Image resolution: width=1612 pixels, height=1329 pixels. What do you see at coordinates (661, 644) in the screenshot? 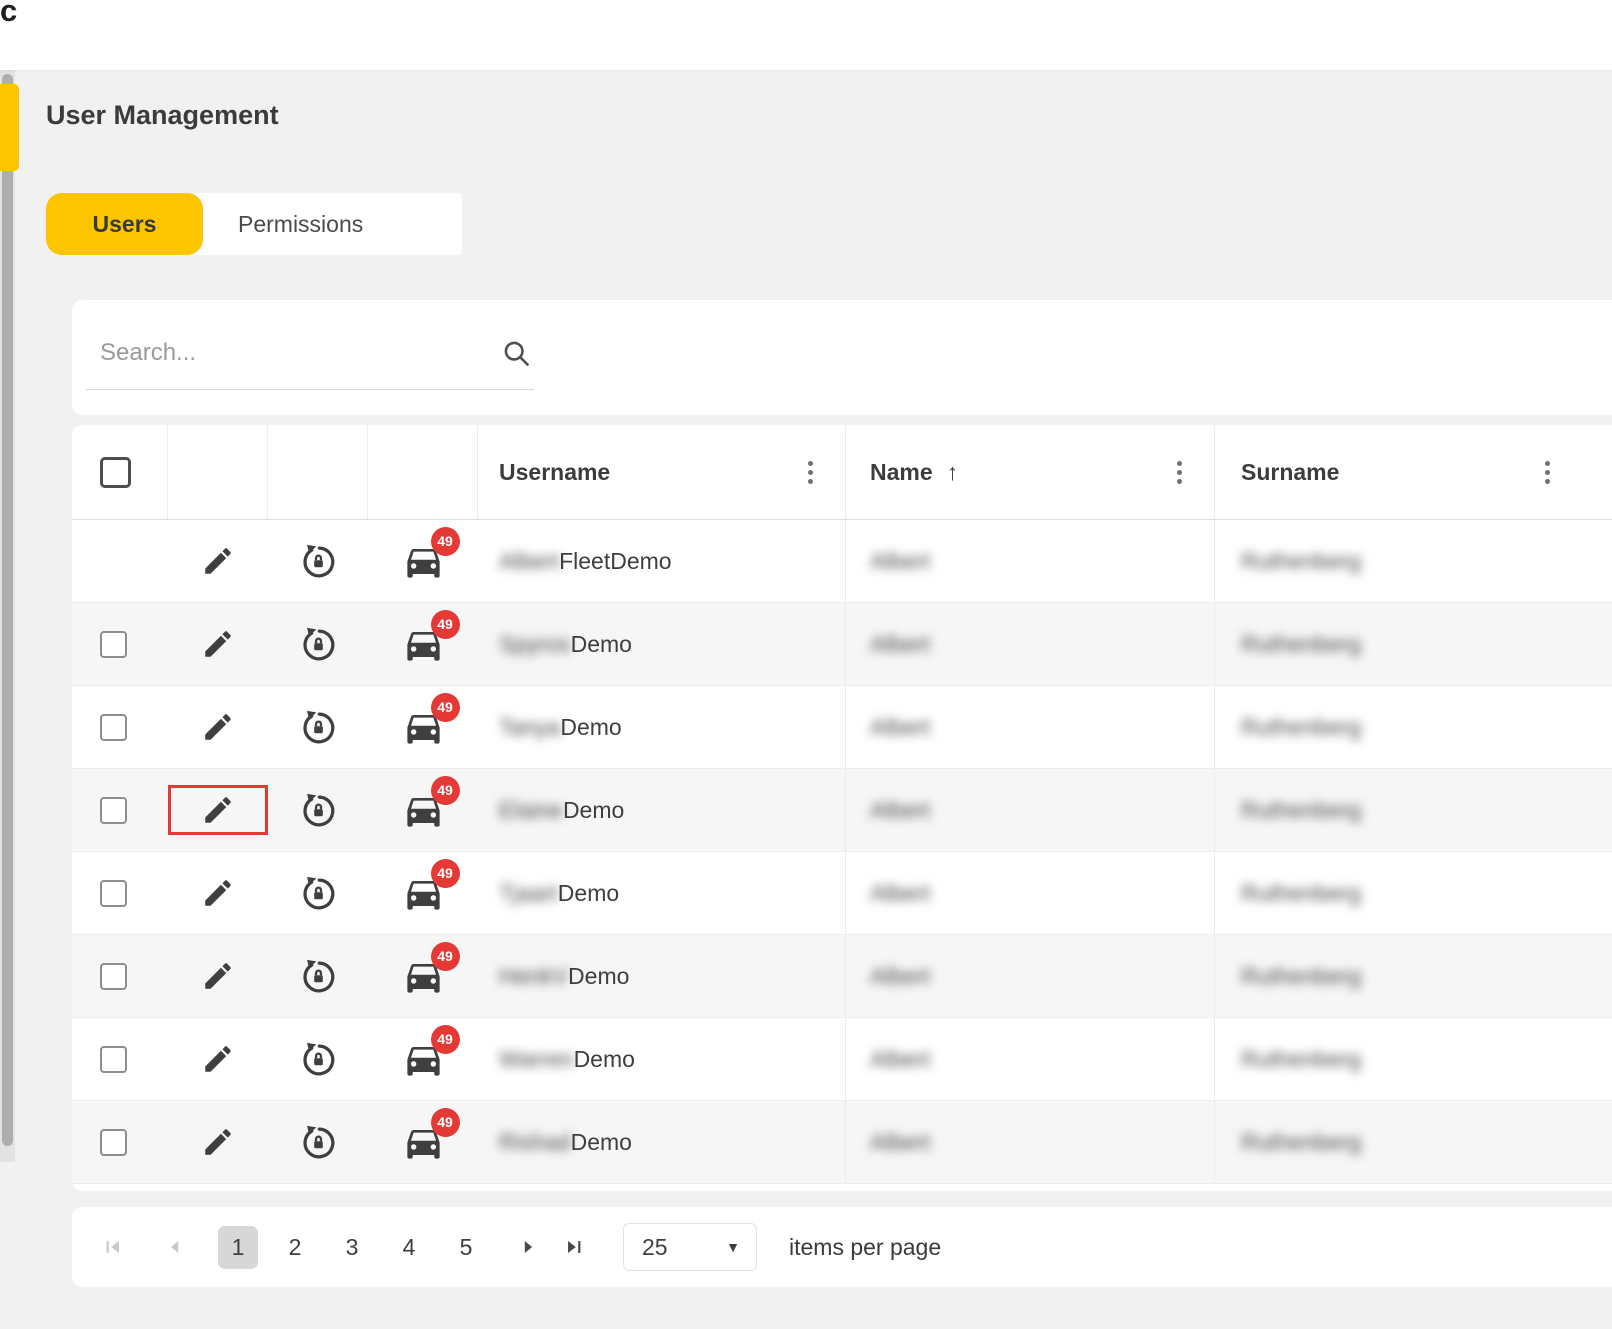
I see `username-cell: Spyros Demo` at bounding box center [661, 644].